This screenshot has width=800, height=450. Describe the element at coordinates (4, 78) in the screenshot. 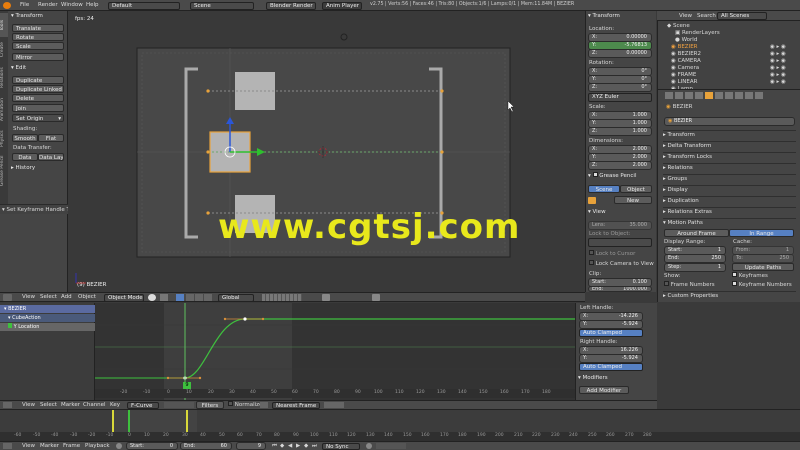

I see `tab-relations: Relations` at that location.